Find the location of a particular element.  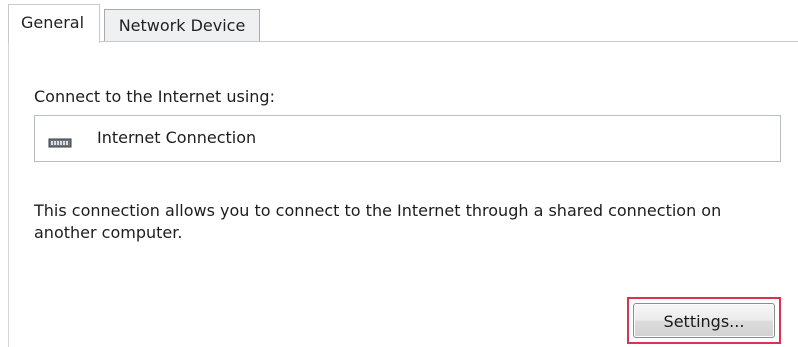

panel-border is located at coordinates (8, 194).